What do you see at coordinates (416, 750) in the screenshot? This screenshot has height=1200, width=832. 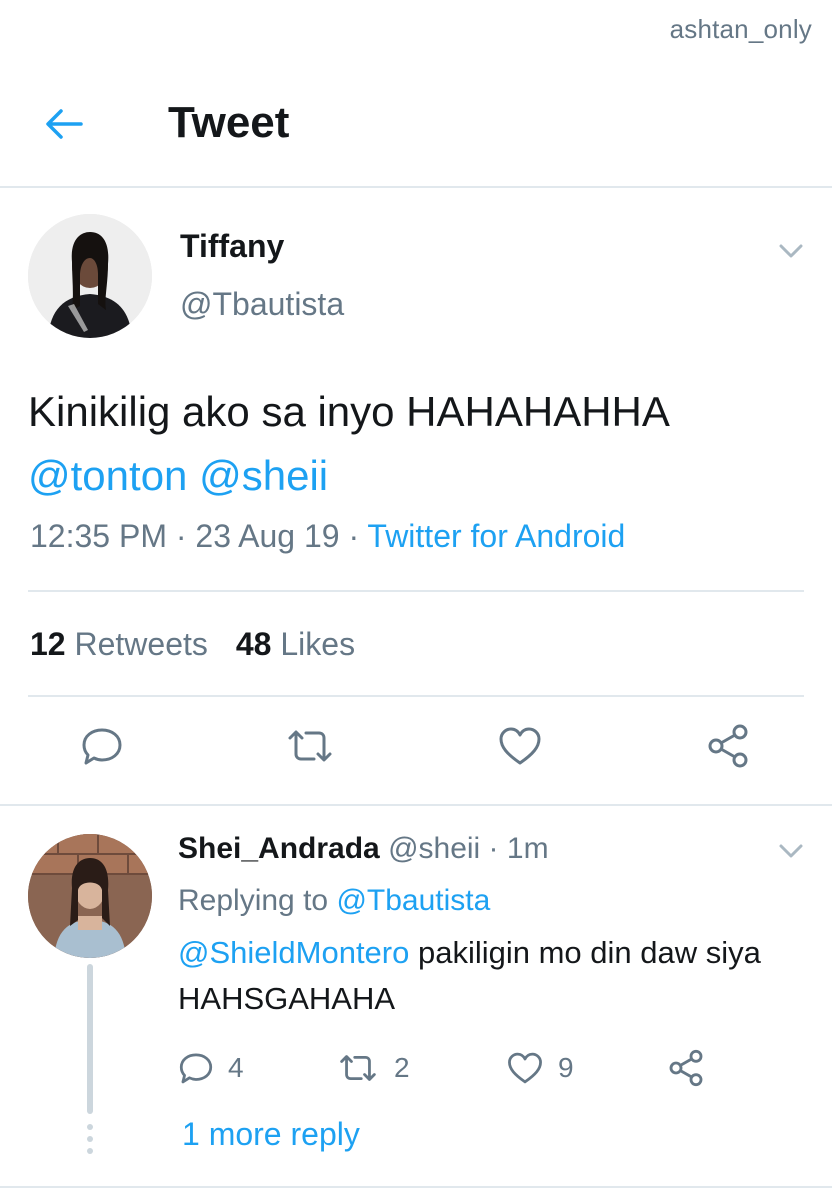 I see `tweet-actions` at bounding box center [416, 750].